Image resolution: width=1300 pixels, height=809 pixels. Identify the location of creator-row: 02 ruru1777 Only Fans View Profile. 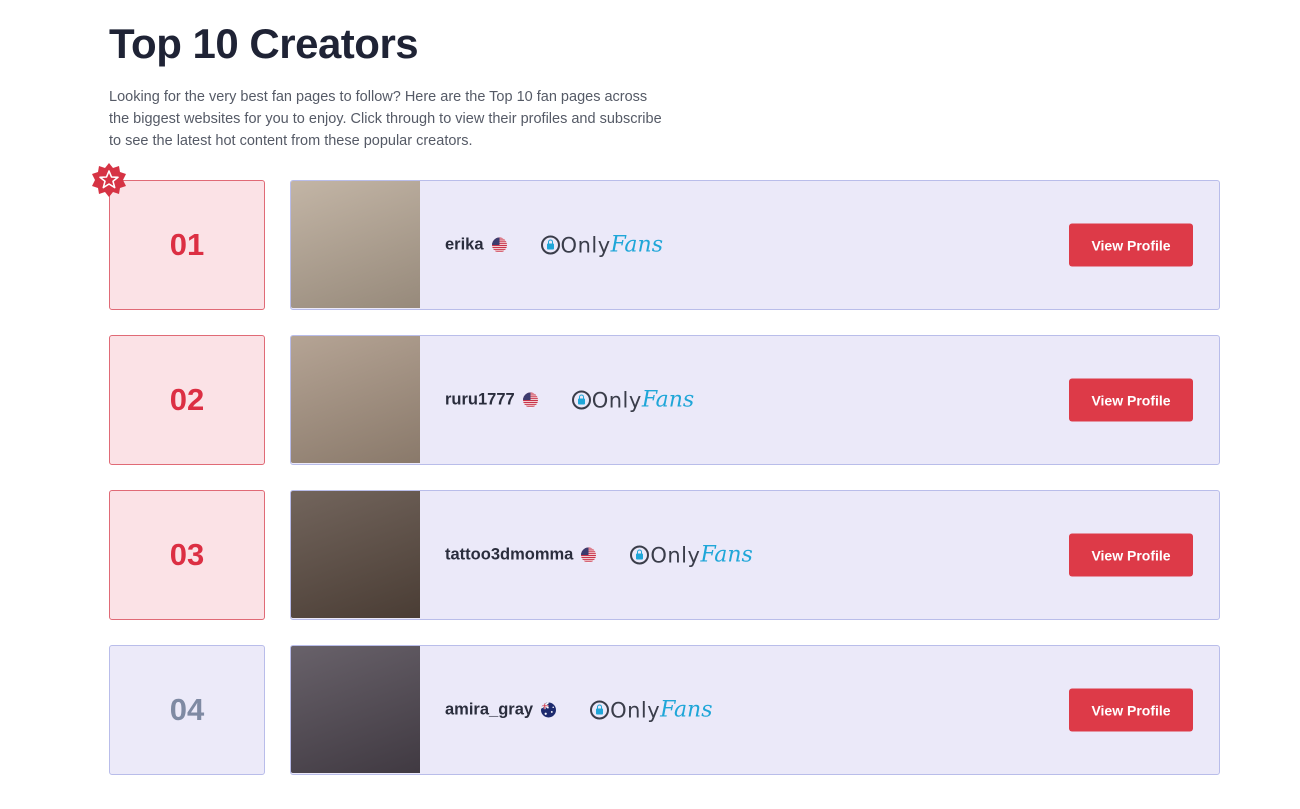
(664, 400).